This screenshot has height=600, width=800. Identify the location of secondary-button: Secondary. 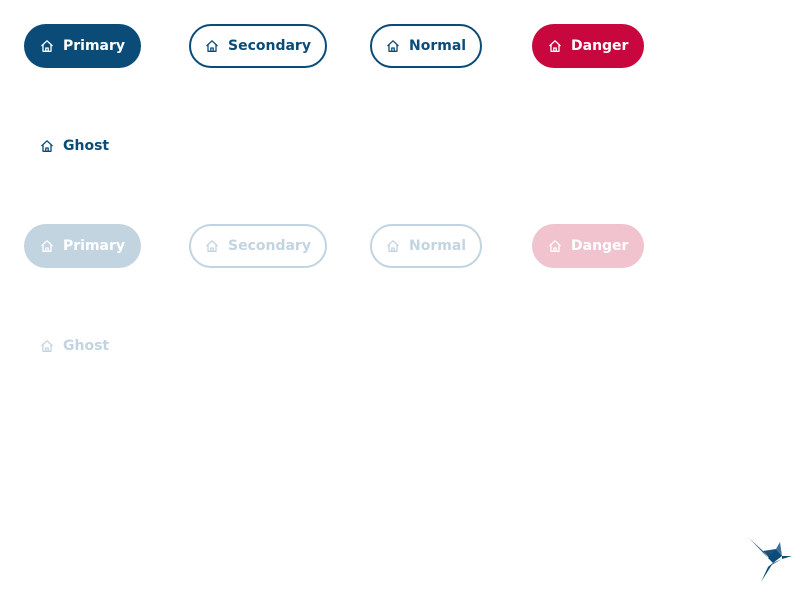
(258, 46).